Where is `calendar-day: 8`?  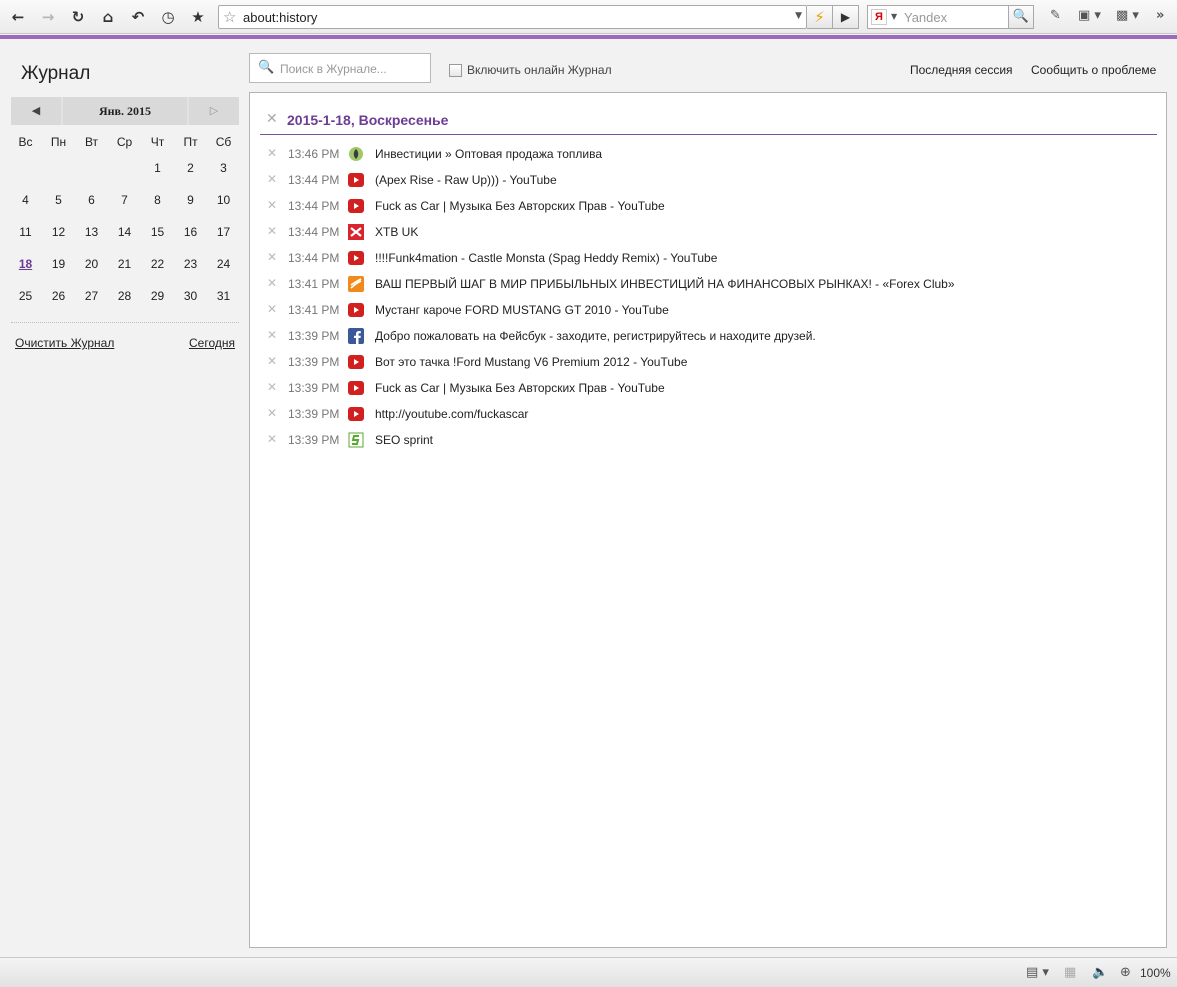
calendar-day: 8 is located at coordinates (157, 200).